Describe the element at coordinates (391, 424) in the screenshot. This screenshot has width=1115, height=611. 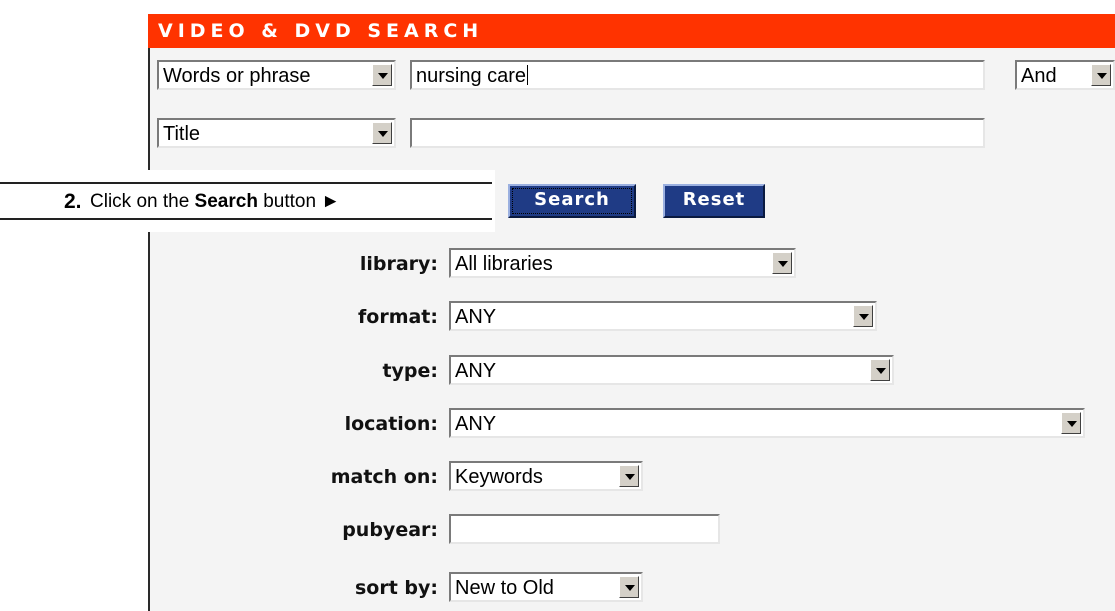
I see `location-label: location:` at that location.